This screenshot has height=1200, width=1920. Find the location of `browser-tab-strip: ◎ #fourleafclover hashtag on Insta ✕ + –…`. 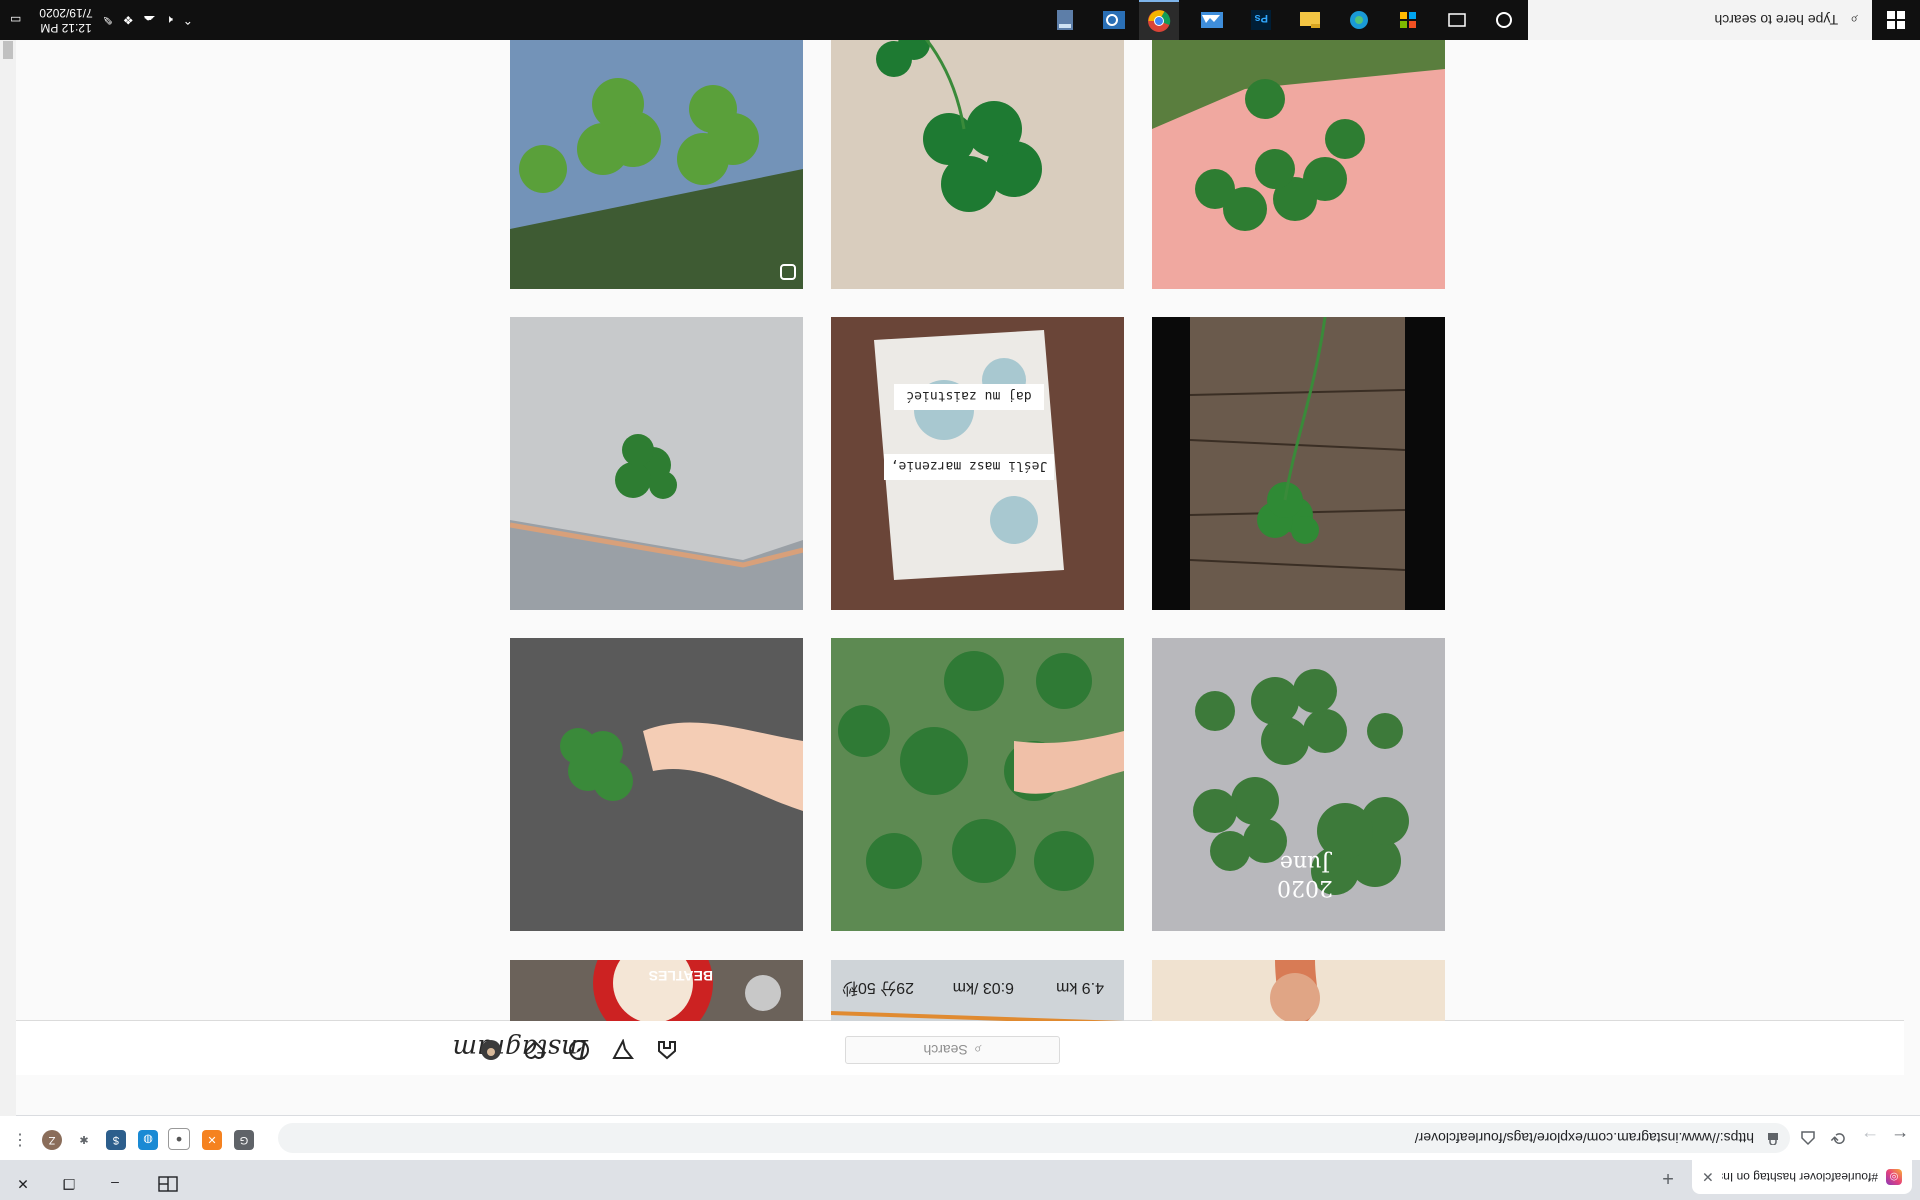

browser-tab-strip: ◎ #fourleafclover hashtag on Insta ✕ + –… is located at coordinates (960, 1180).